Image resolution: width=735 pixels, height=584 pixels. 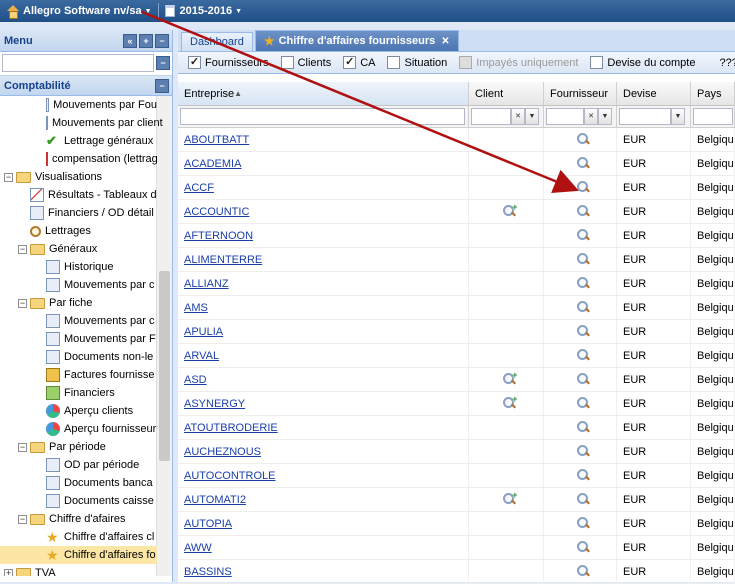 What do you see at coordinates (78, 213) in the screenshot?
I see `menu-item: Financiers / OD détail` at bounding box center [78, 213].